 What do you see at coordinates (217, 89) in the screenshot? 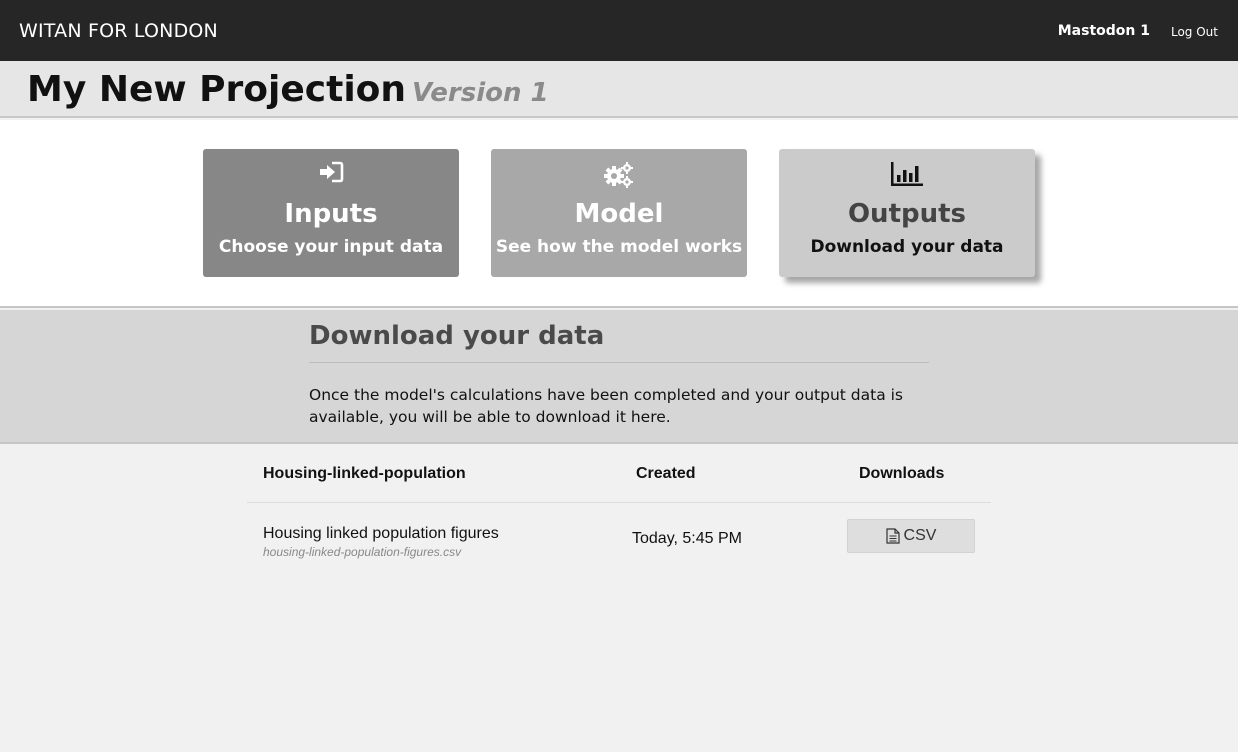
I see `project-title: My New Projection` at bounding box center [217, 89].